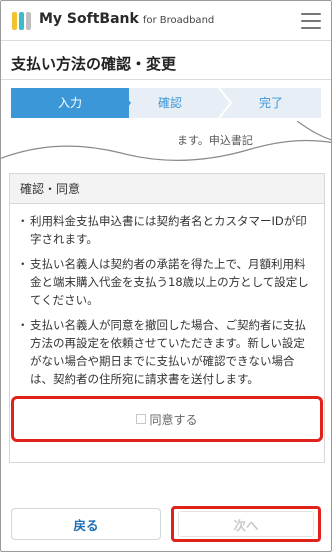 The width and height of the screenshot is (332, 552). I want to click on step-complete: 完了, so click(270, 103).